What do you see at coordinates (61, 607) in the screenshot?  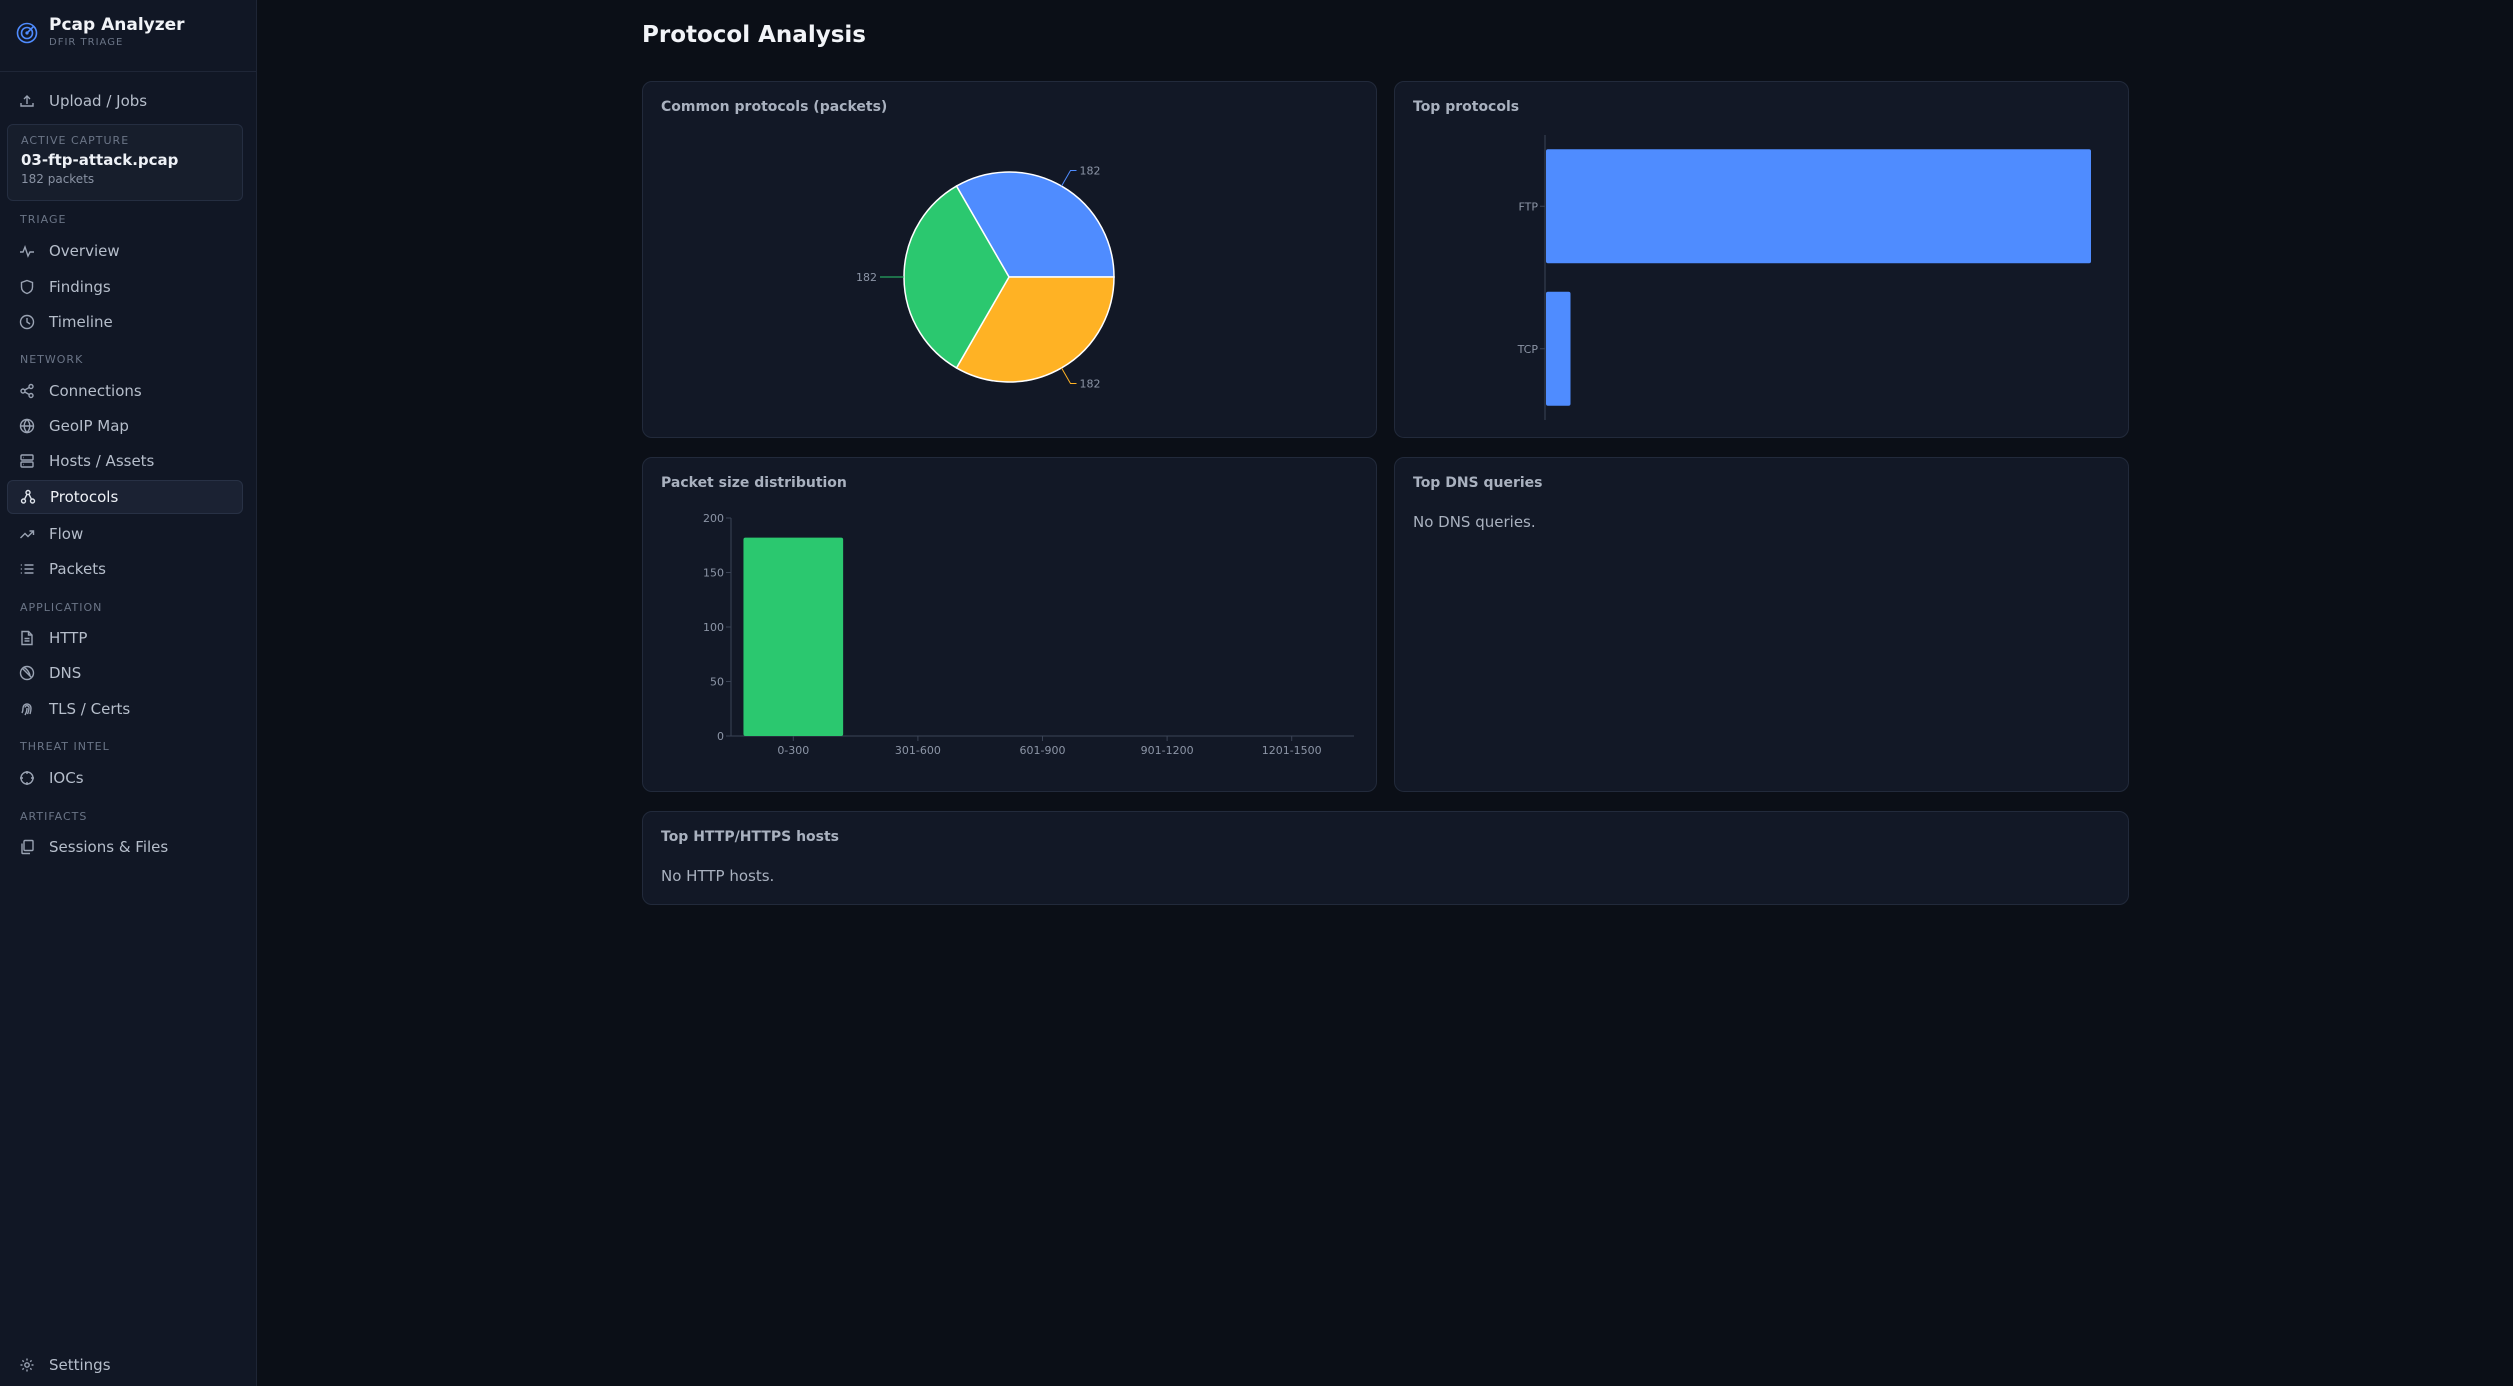 I see `section-application: APPLICATION` at bounding box center [61, 607].